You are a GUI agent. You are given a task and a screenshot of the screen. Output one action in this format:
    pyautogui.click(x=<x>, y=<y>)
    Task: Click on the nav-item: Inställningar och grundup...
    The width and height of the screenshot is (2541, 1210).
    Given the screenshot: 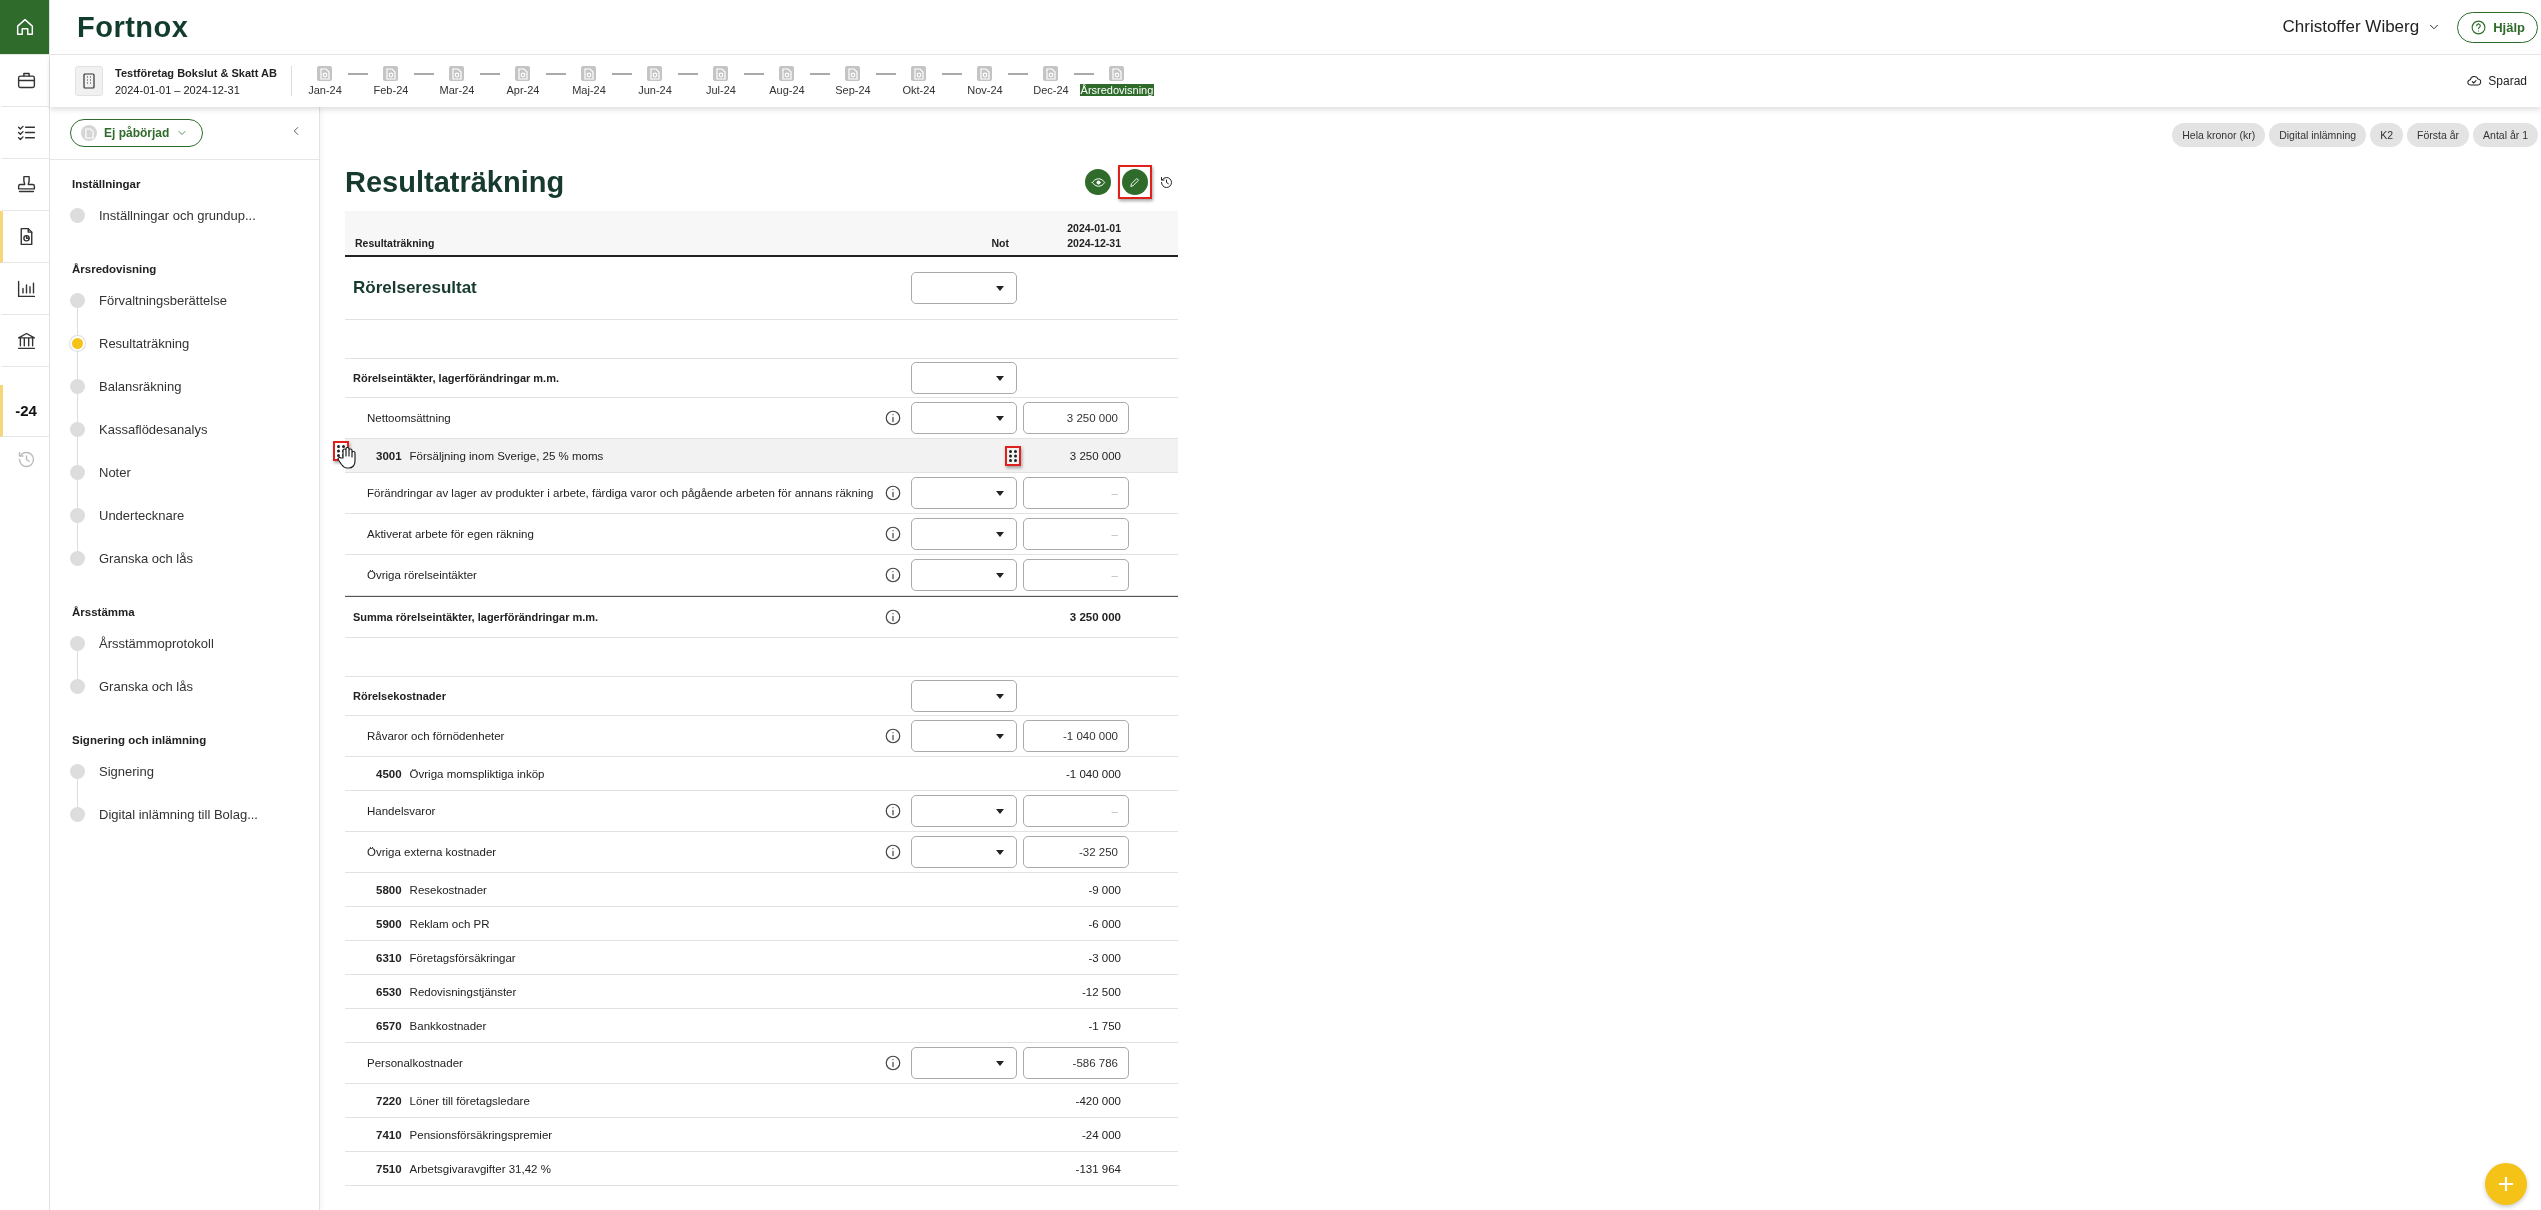 What is the action you would take?
    pyautogui.click(x=177, y=215)
    